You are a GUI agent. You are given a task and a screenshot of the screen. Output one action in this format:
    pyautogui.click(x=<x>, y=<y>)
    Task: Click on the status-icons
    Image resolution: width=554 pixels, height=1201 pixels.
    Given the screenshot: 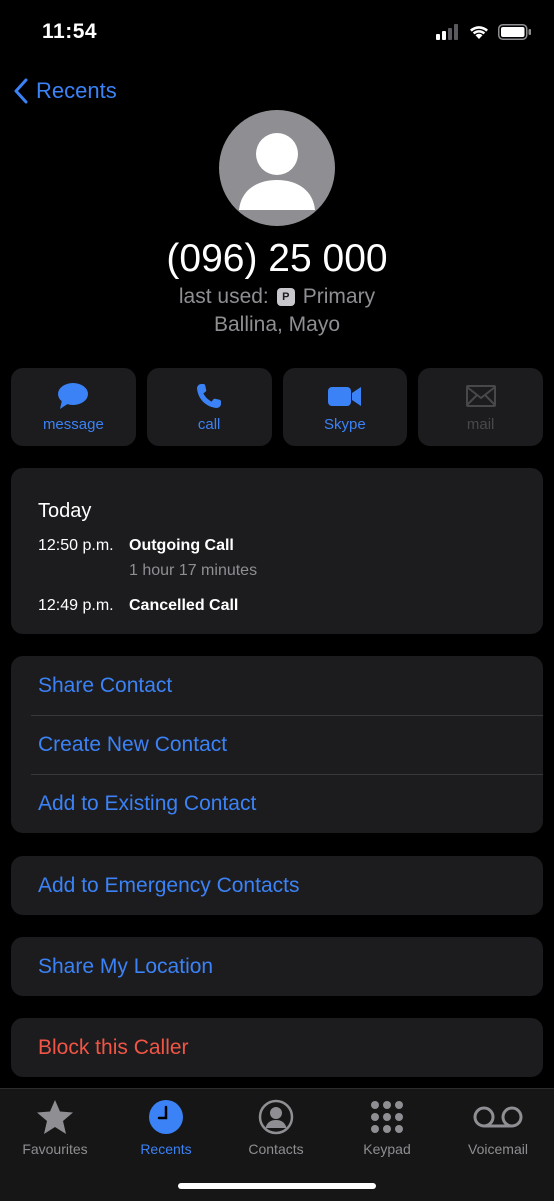 What is the action you would take?
    pyautogui.click(x=484, y=32)
    